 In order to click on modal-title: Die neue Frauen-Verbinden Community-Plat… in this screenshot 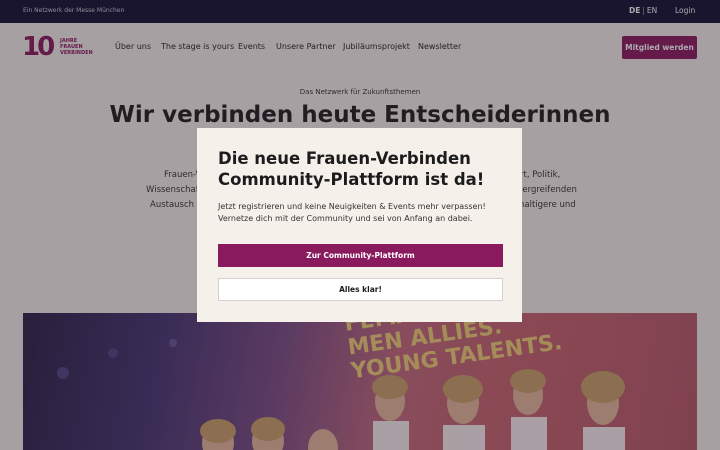, I will do `click(351, 169)`.